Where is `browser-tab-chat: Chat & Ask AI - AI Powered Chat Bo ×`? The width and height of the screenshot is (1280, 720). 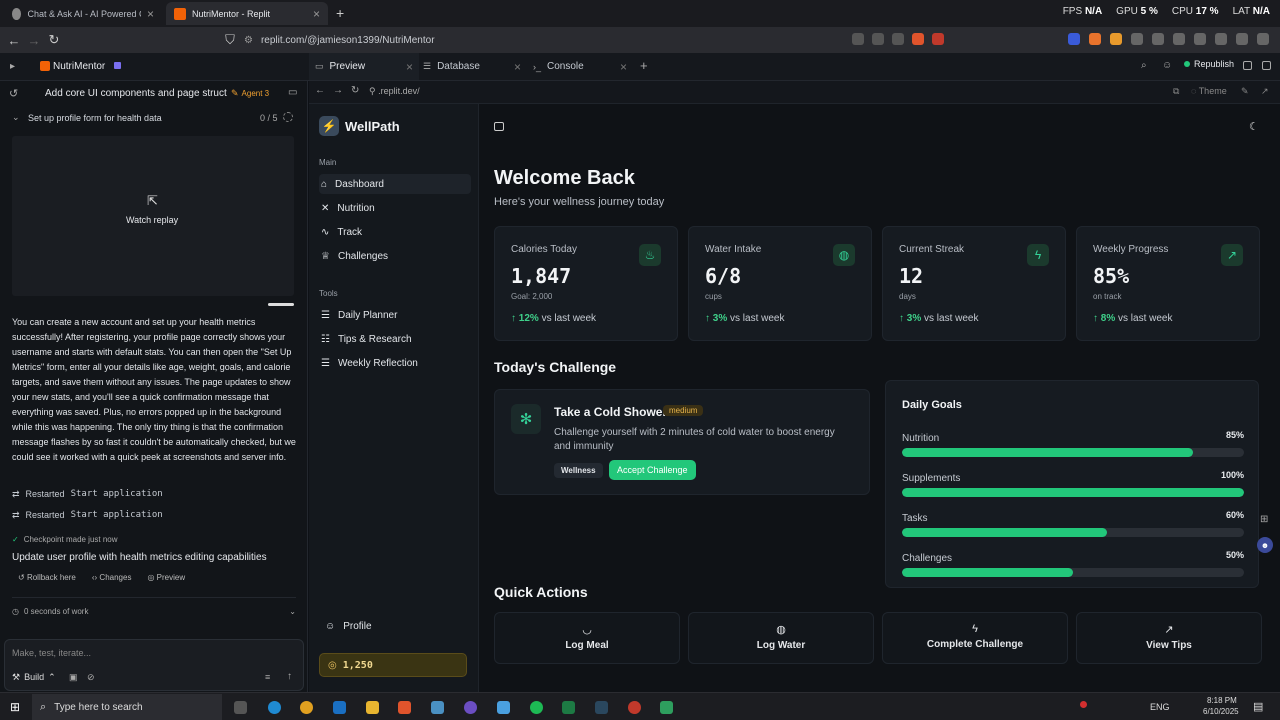
browser-tab-chat: Chat & Ask AI - AI Powered Chat Bo × is located at coordinates (83, 13).